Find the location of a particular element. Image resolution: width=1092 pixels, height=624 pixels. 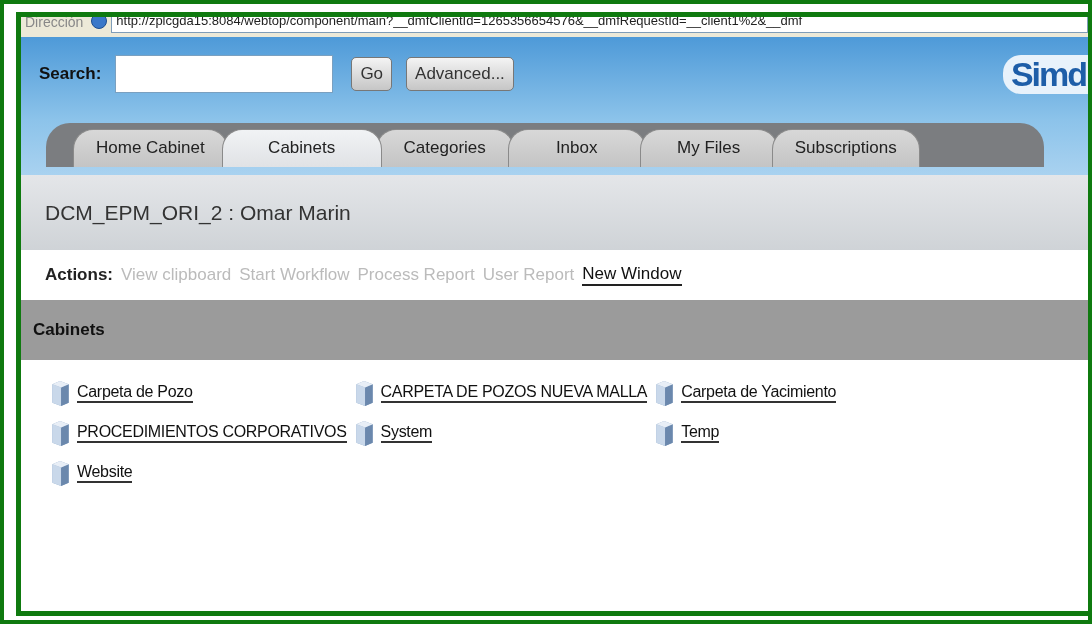

actions-label: Actions: is located at coordinates (79, 275).